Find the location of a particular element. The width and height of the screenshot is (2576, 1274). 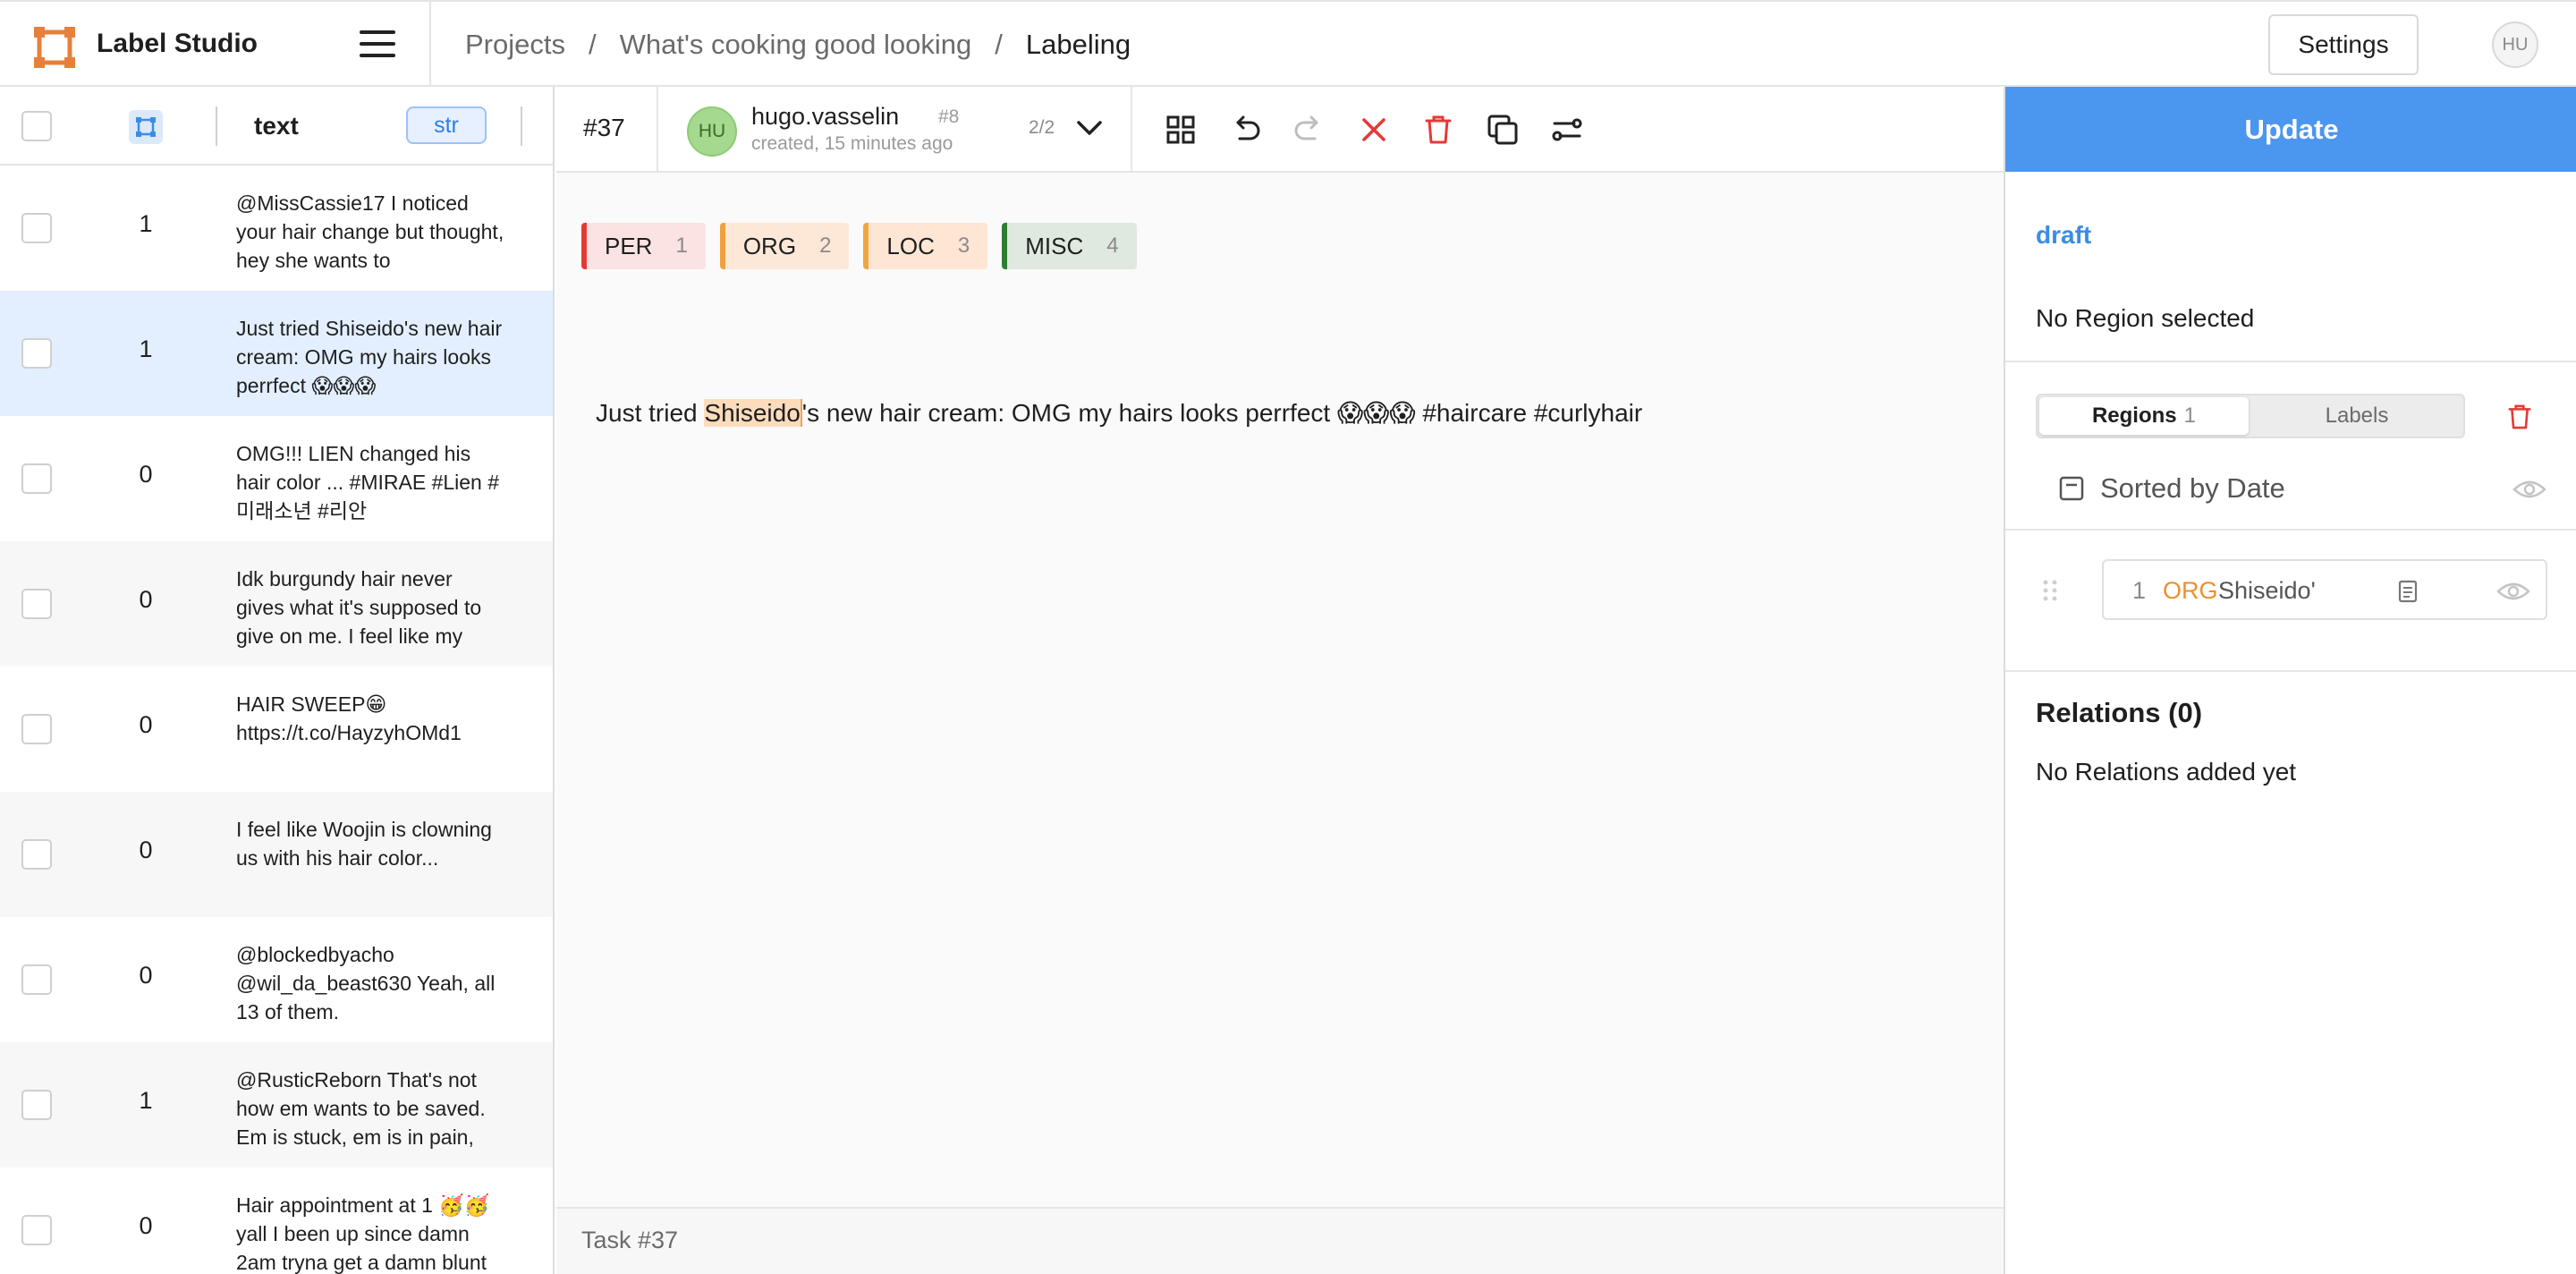

sort-icon is located at coordinates (2071, 488).